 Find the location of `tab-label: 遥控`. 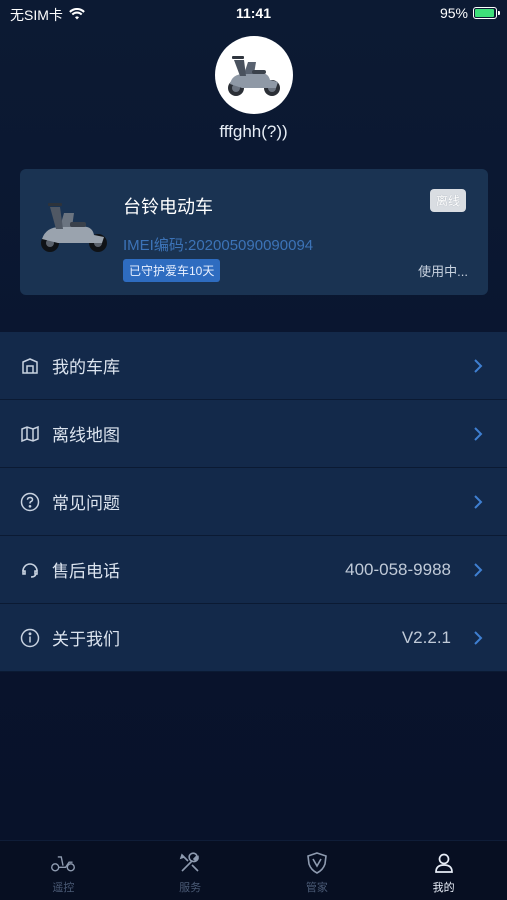

tab-label: 遥控 is located at coordinates (63, 888).